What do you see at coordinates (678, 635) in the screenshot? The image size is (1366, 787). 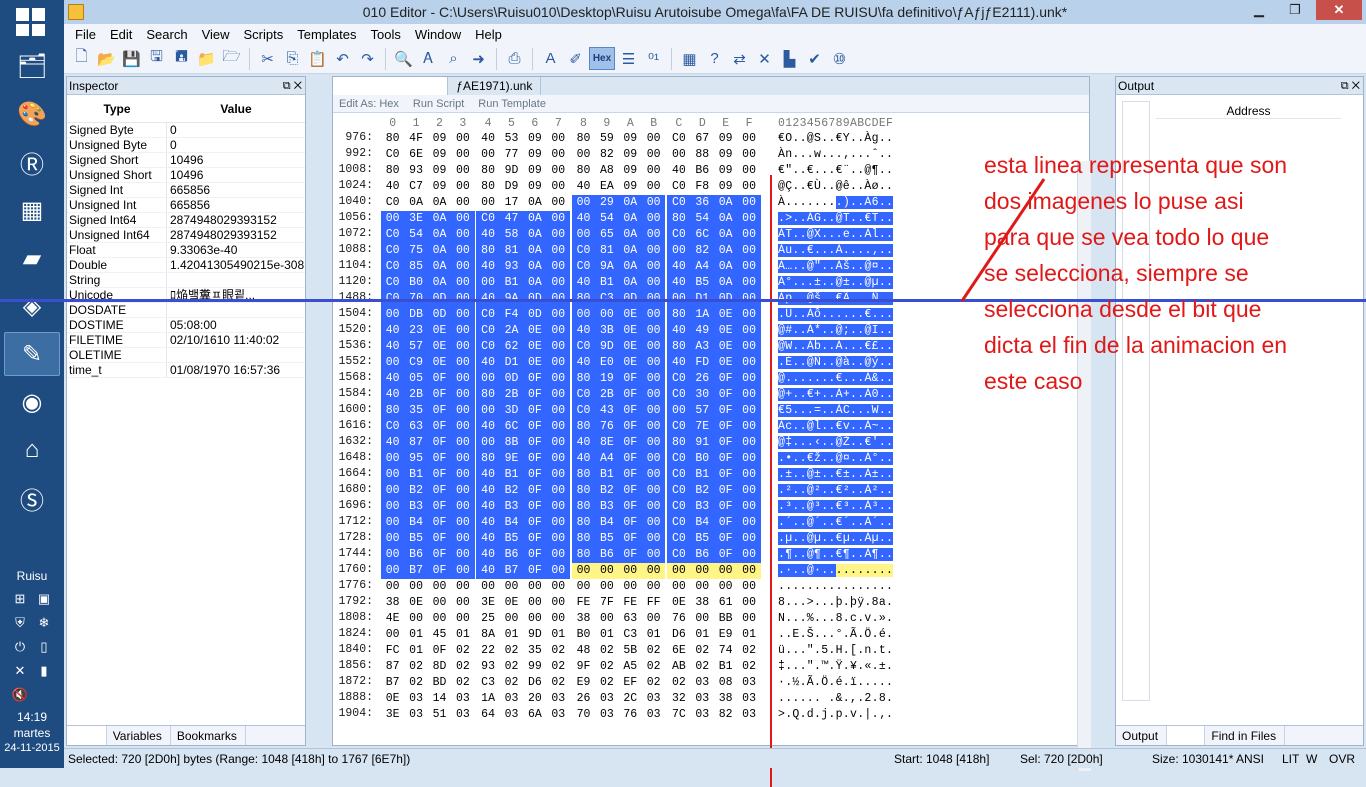 I see `hex-byte: D6` at bounding box center [678, 635].